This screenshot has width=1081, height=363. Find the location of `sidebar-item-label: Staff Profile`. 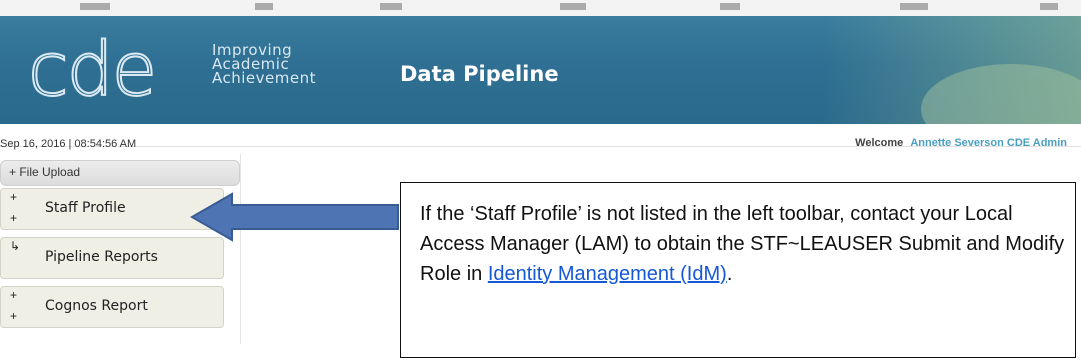

sidebar-item-label: Staff Profile is located at coordinates (85, 208).